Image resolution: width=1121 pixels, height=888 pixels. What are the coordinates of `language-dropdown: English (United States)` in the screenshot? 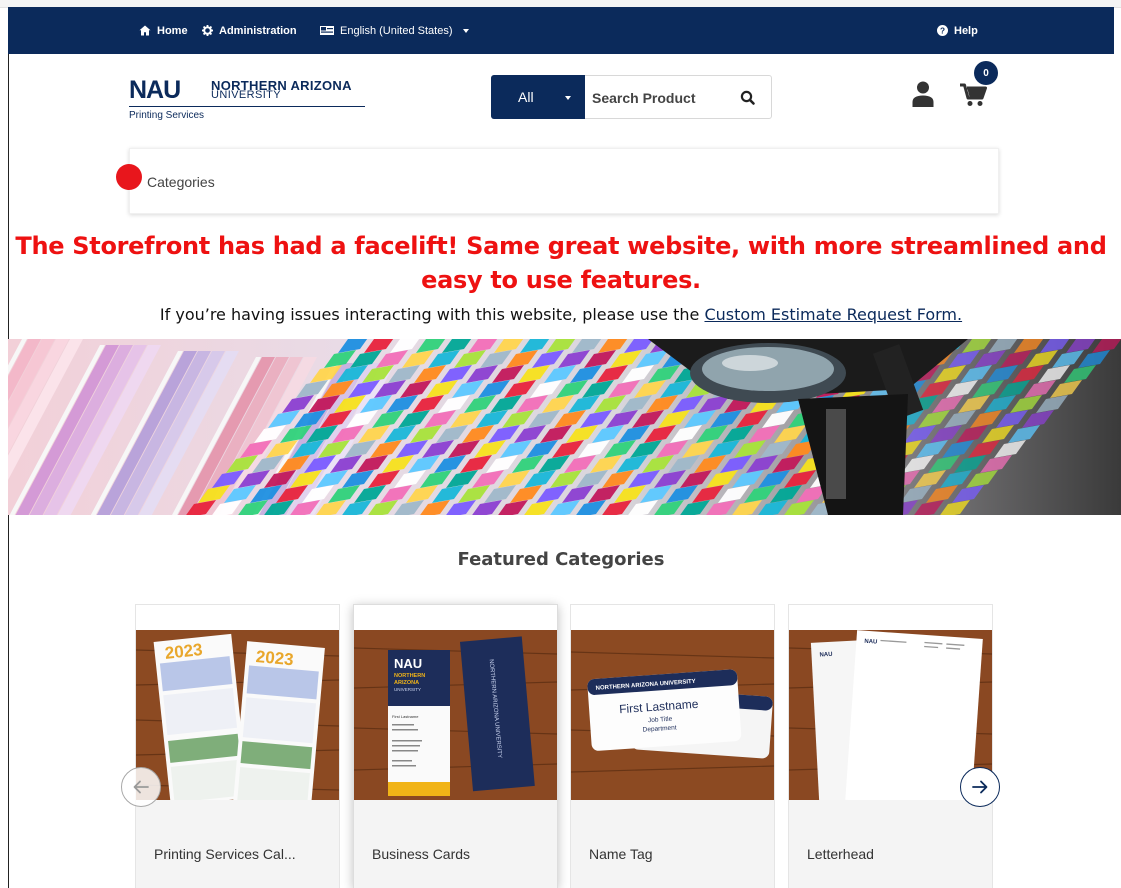 It's located at (394, 30).